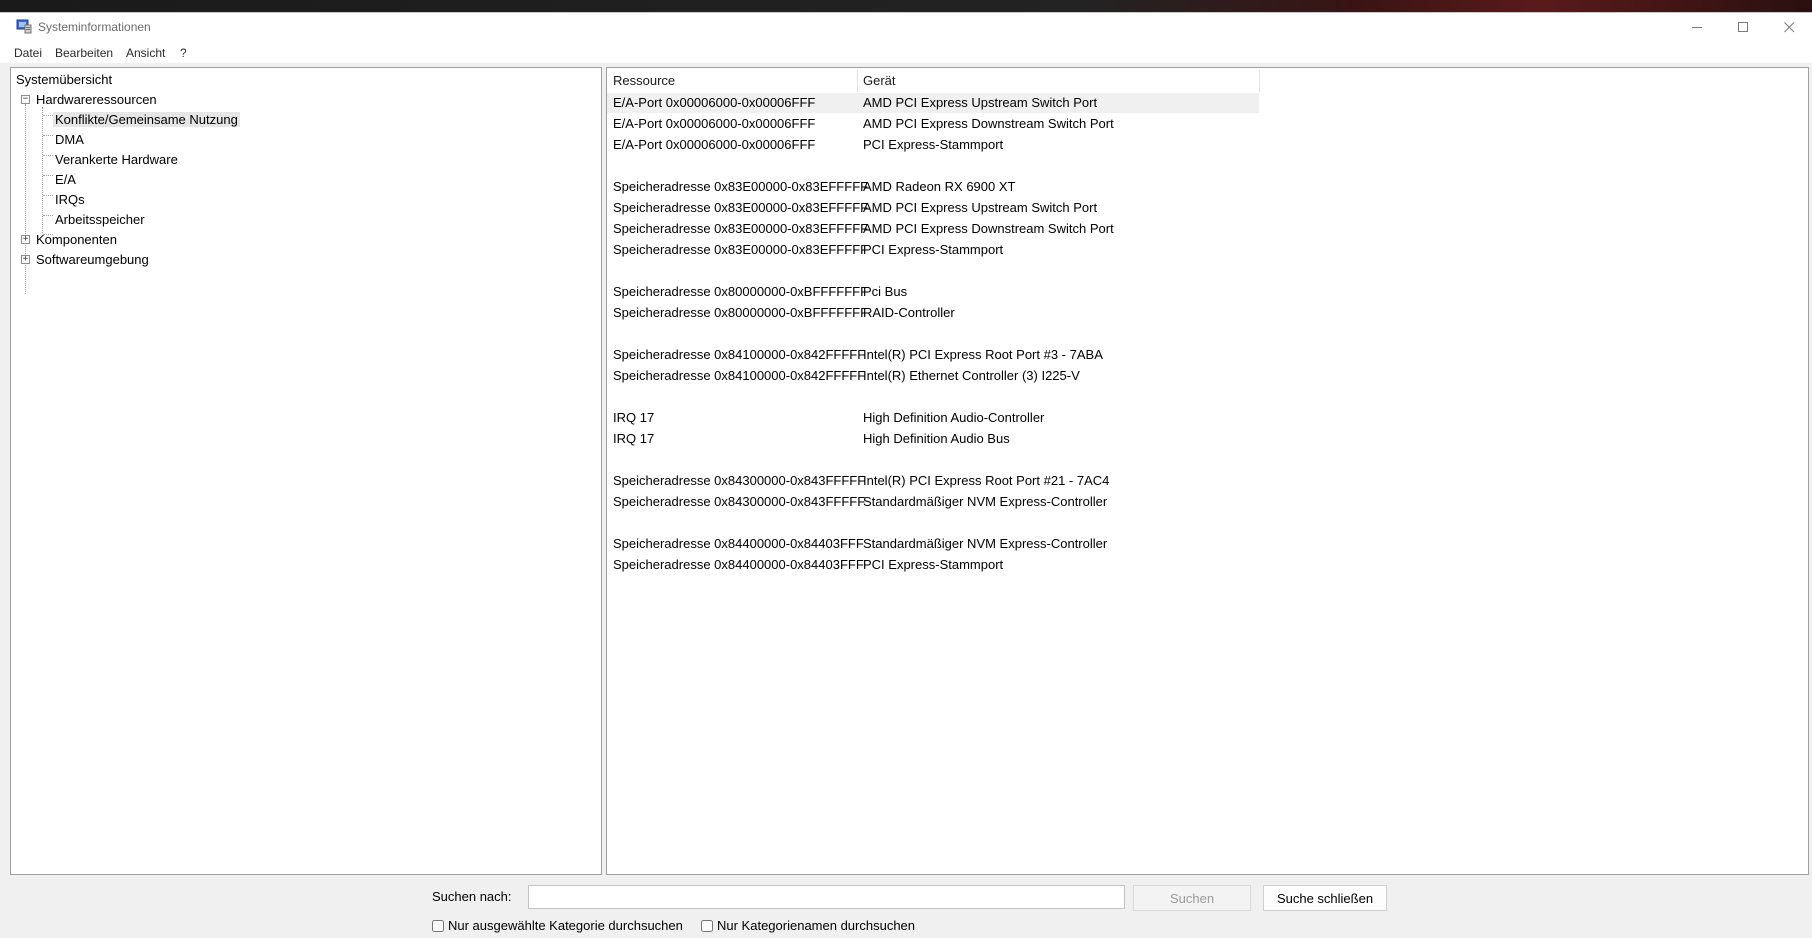 This screenshot has width=1812, height=938. What do you see at coordinates (826, 897) in the screenshot?
I see `search-input` at bounding box center [826, 897].